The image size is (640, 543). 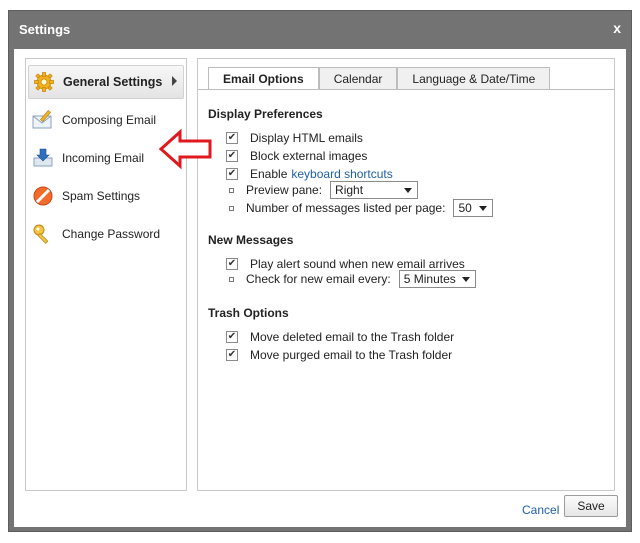 I want to click on move-purged-row: ✔ Move purged email to the Trash folder, so click(x=339, y=355).